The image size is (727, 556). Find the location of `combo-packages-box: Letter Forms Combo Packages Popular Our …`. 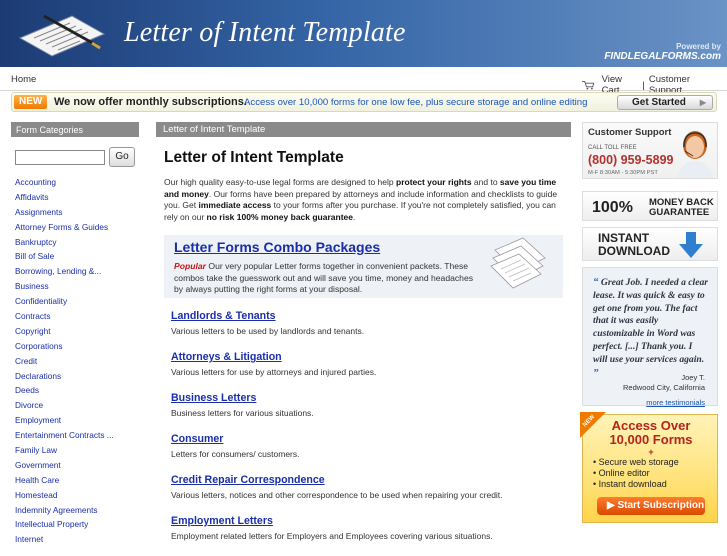

combo-packages-box: Letter Forms Combo Packages Popular Our … is located at coordinates (363, 266).